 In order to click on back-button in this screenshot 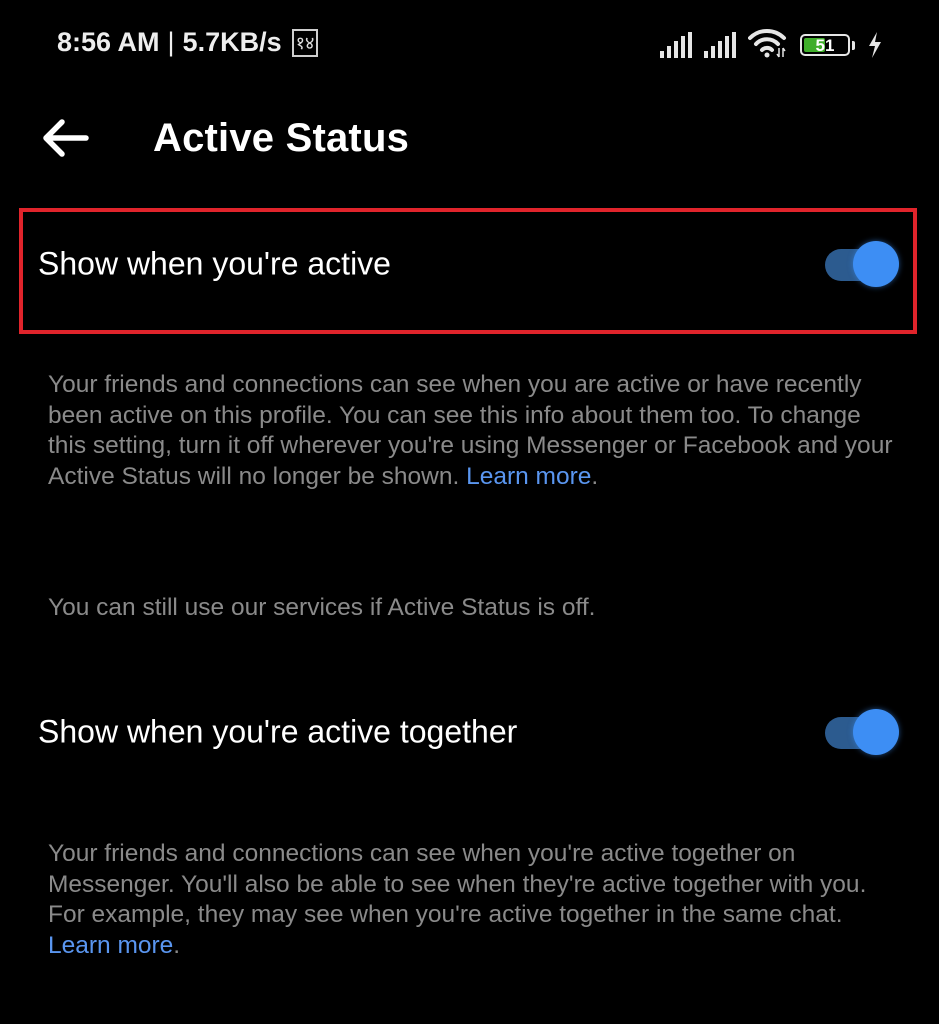, I will do `click(66, 138)`.